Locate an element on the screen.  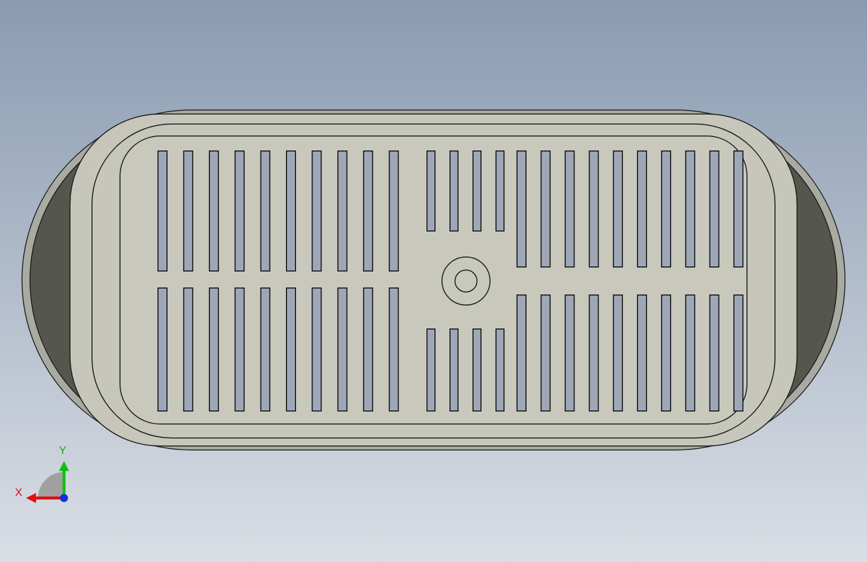
axis-triad-icon is located at coordinates (47, 482).